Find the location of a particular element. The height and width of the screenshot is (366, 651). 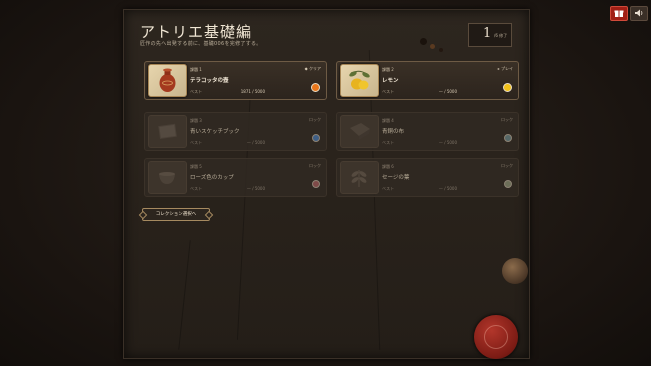

page-title: アトリエ基礎編 is located at coordinates (196, 32).